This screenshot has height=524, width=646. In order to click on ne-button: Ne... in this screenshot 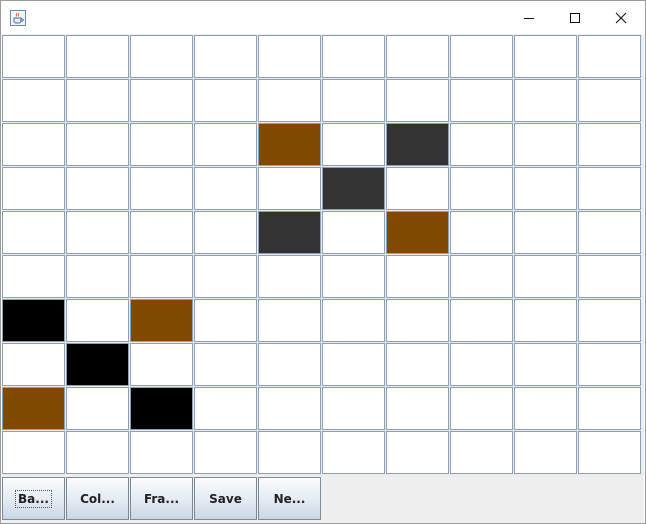, I will do `click(289, 498)`.